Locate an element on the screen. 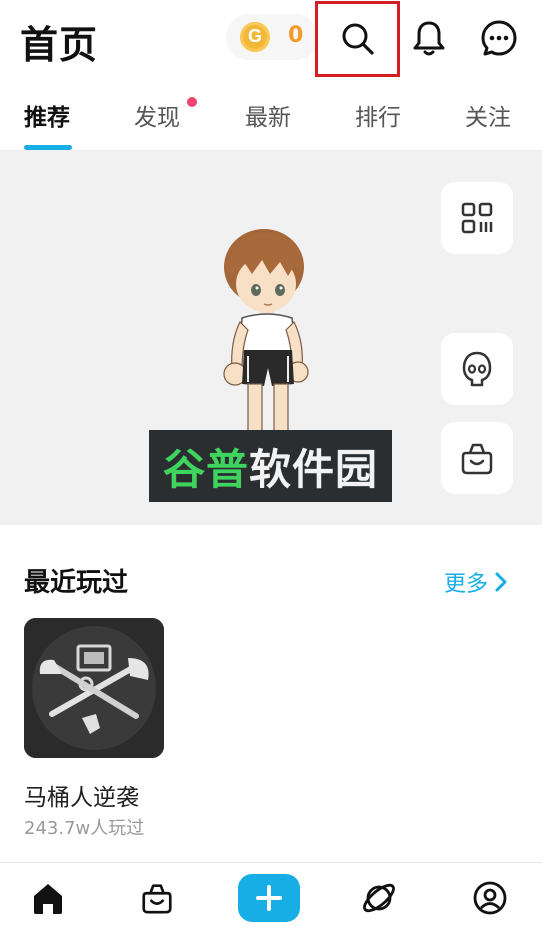 The width and height of the screenshot is (542, 932). ghost-avatar-icon is located at coordinates (477, 369).